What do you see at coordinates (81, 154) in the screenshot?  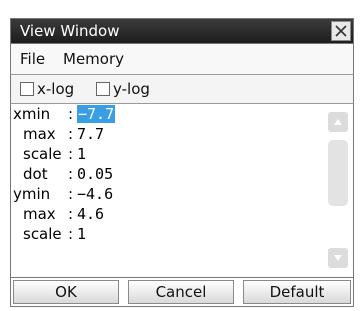 I see `xscale-value-field: 1` at bounding box center [81, 154].